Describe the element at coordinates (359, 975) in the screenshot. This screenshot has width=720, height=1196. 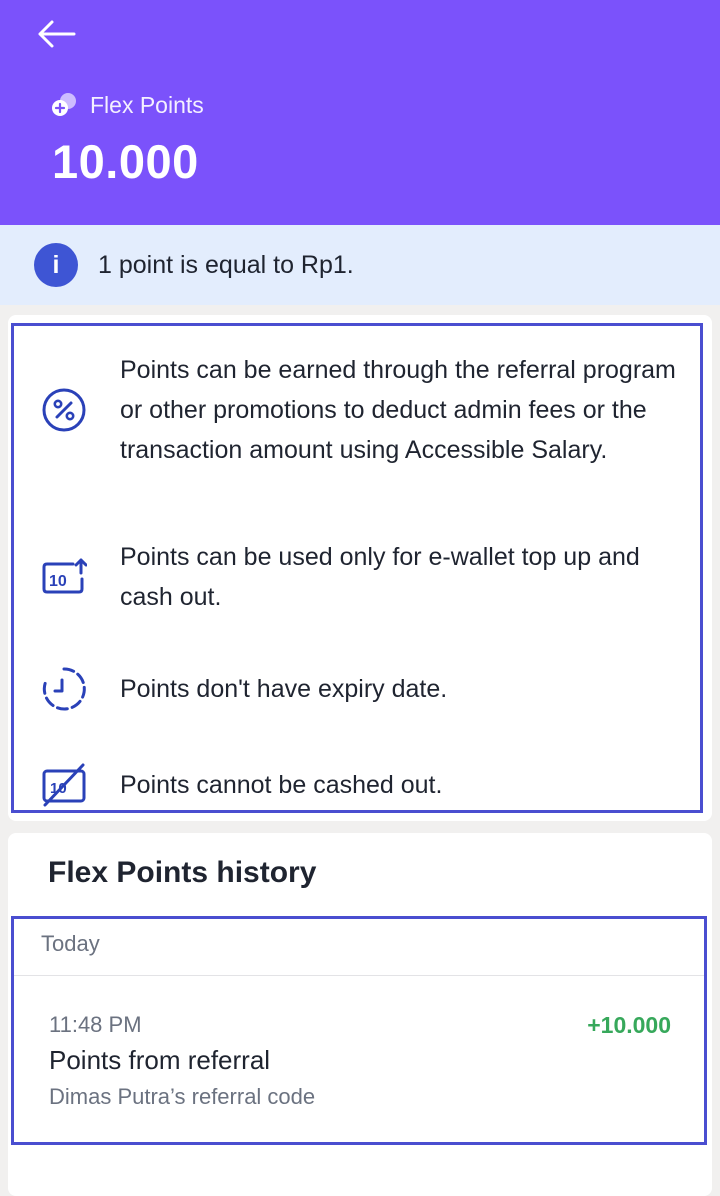
I see `divider` at that location.